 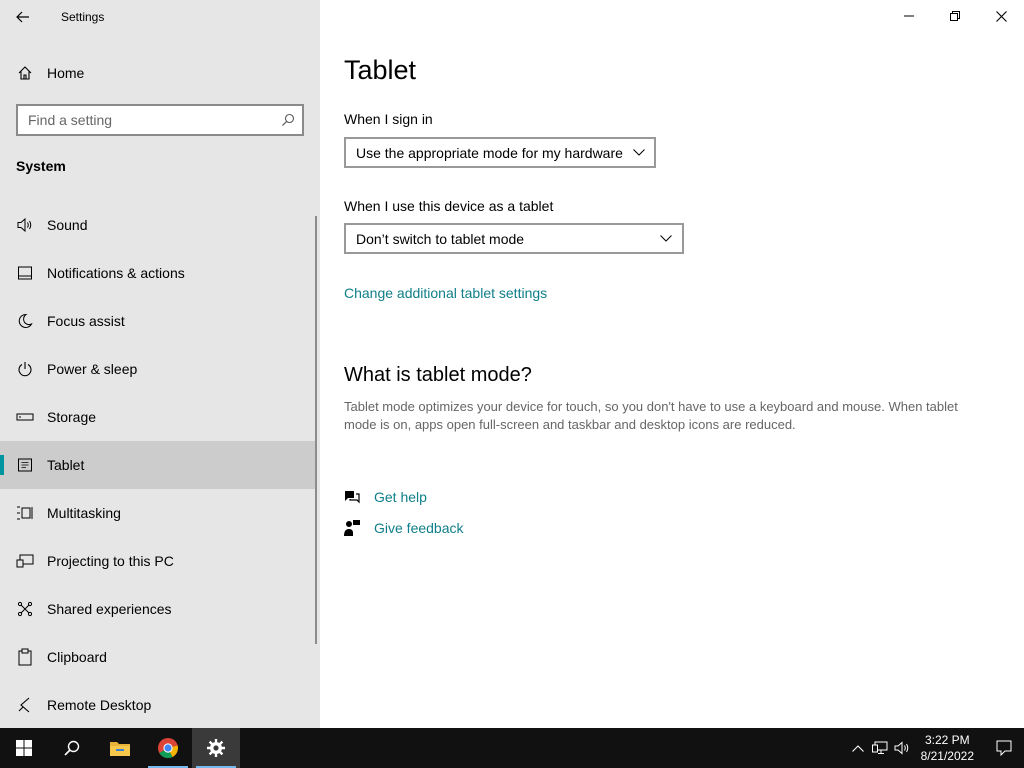 What do you see at coordinates (947, 740) in the screenshot?
I see `clock-time: 3:22 PM` at bounding box center [947, 740].